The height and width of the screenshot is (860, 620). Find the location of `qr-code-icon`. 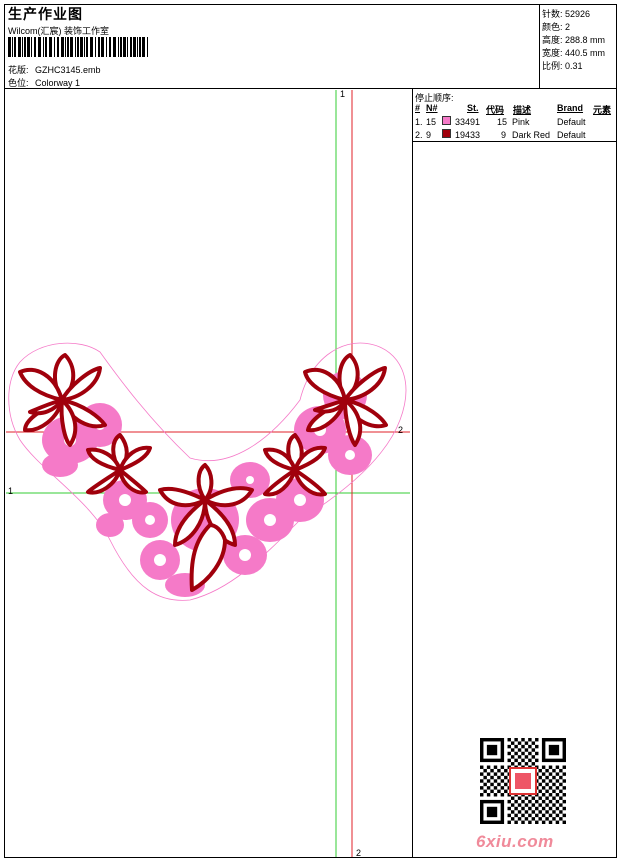

qr-code-icon is located at coordinates (523, 781).